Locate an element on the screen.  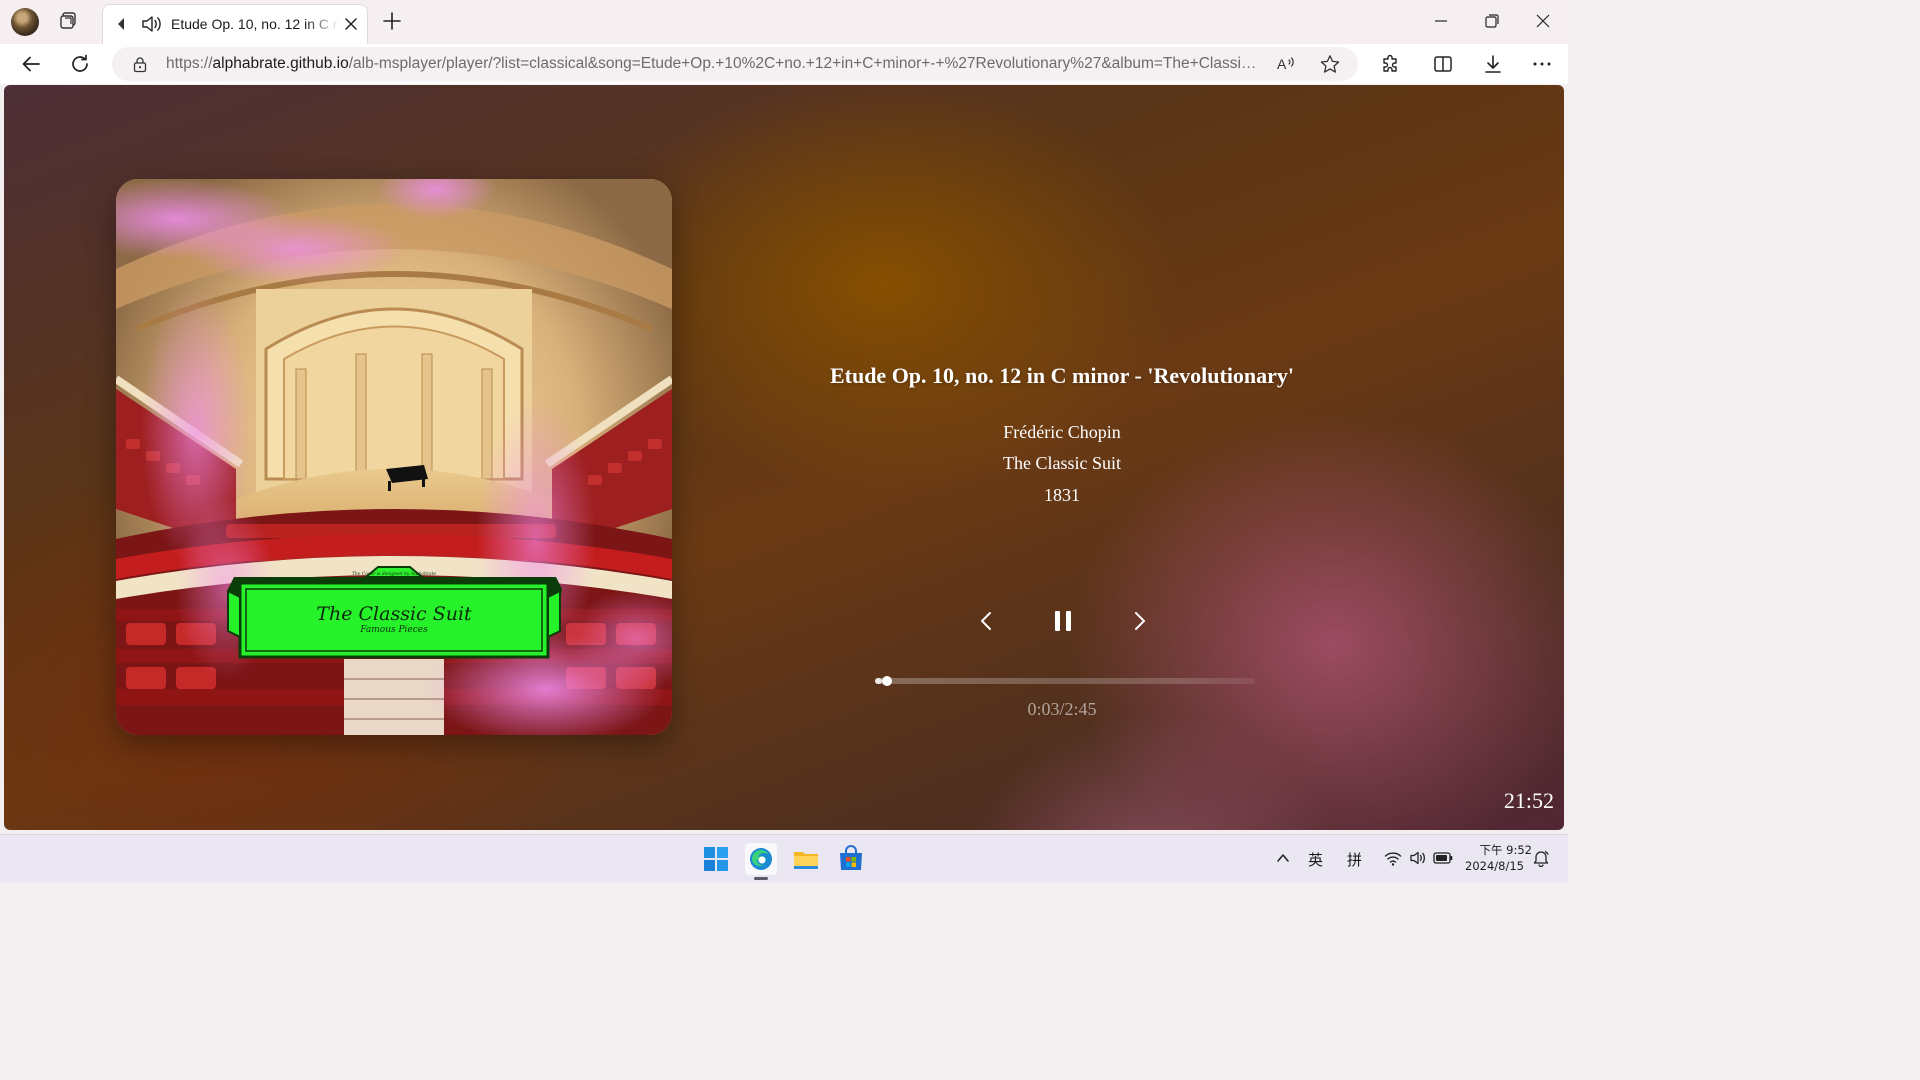
language-indicator: 英 is located at coordinates (1315, 859).